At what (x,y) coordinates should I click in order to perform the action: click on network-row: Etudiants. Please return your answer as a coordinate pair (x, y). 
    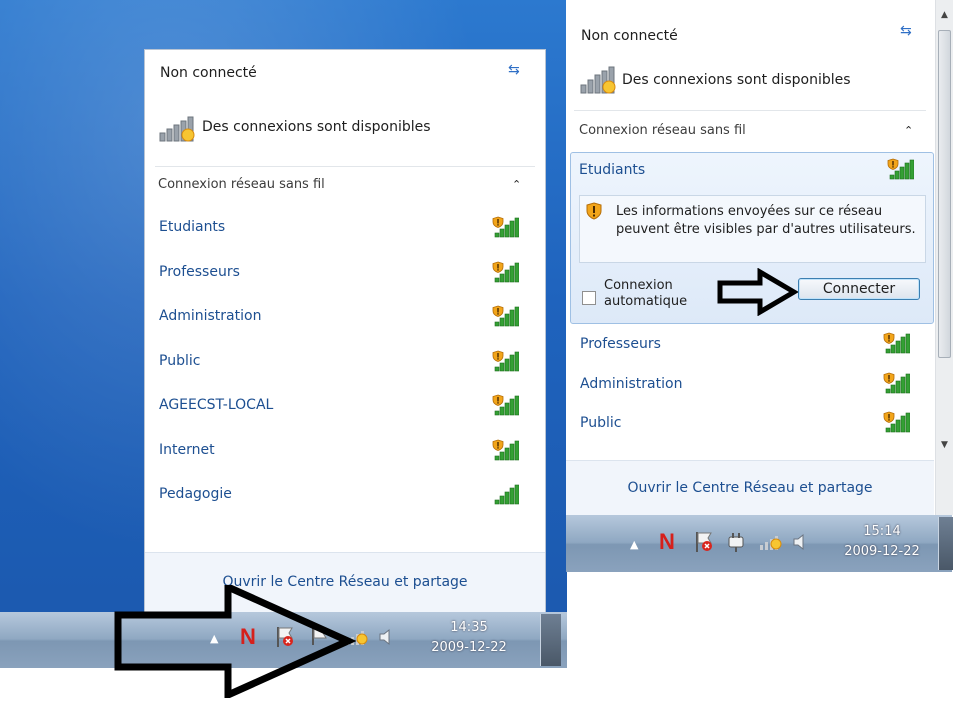
    Looking at the image, I should click on (345, 229).